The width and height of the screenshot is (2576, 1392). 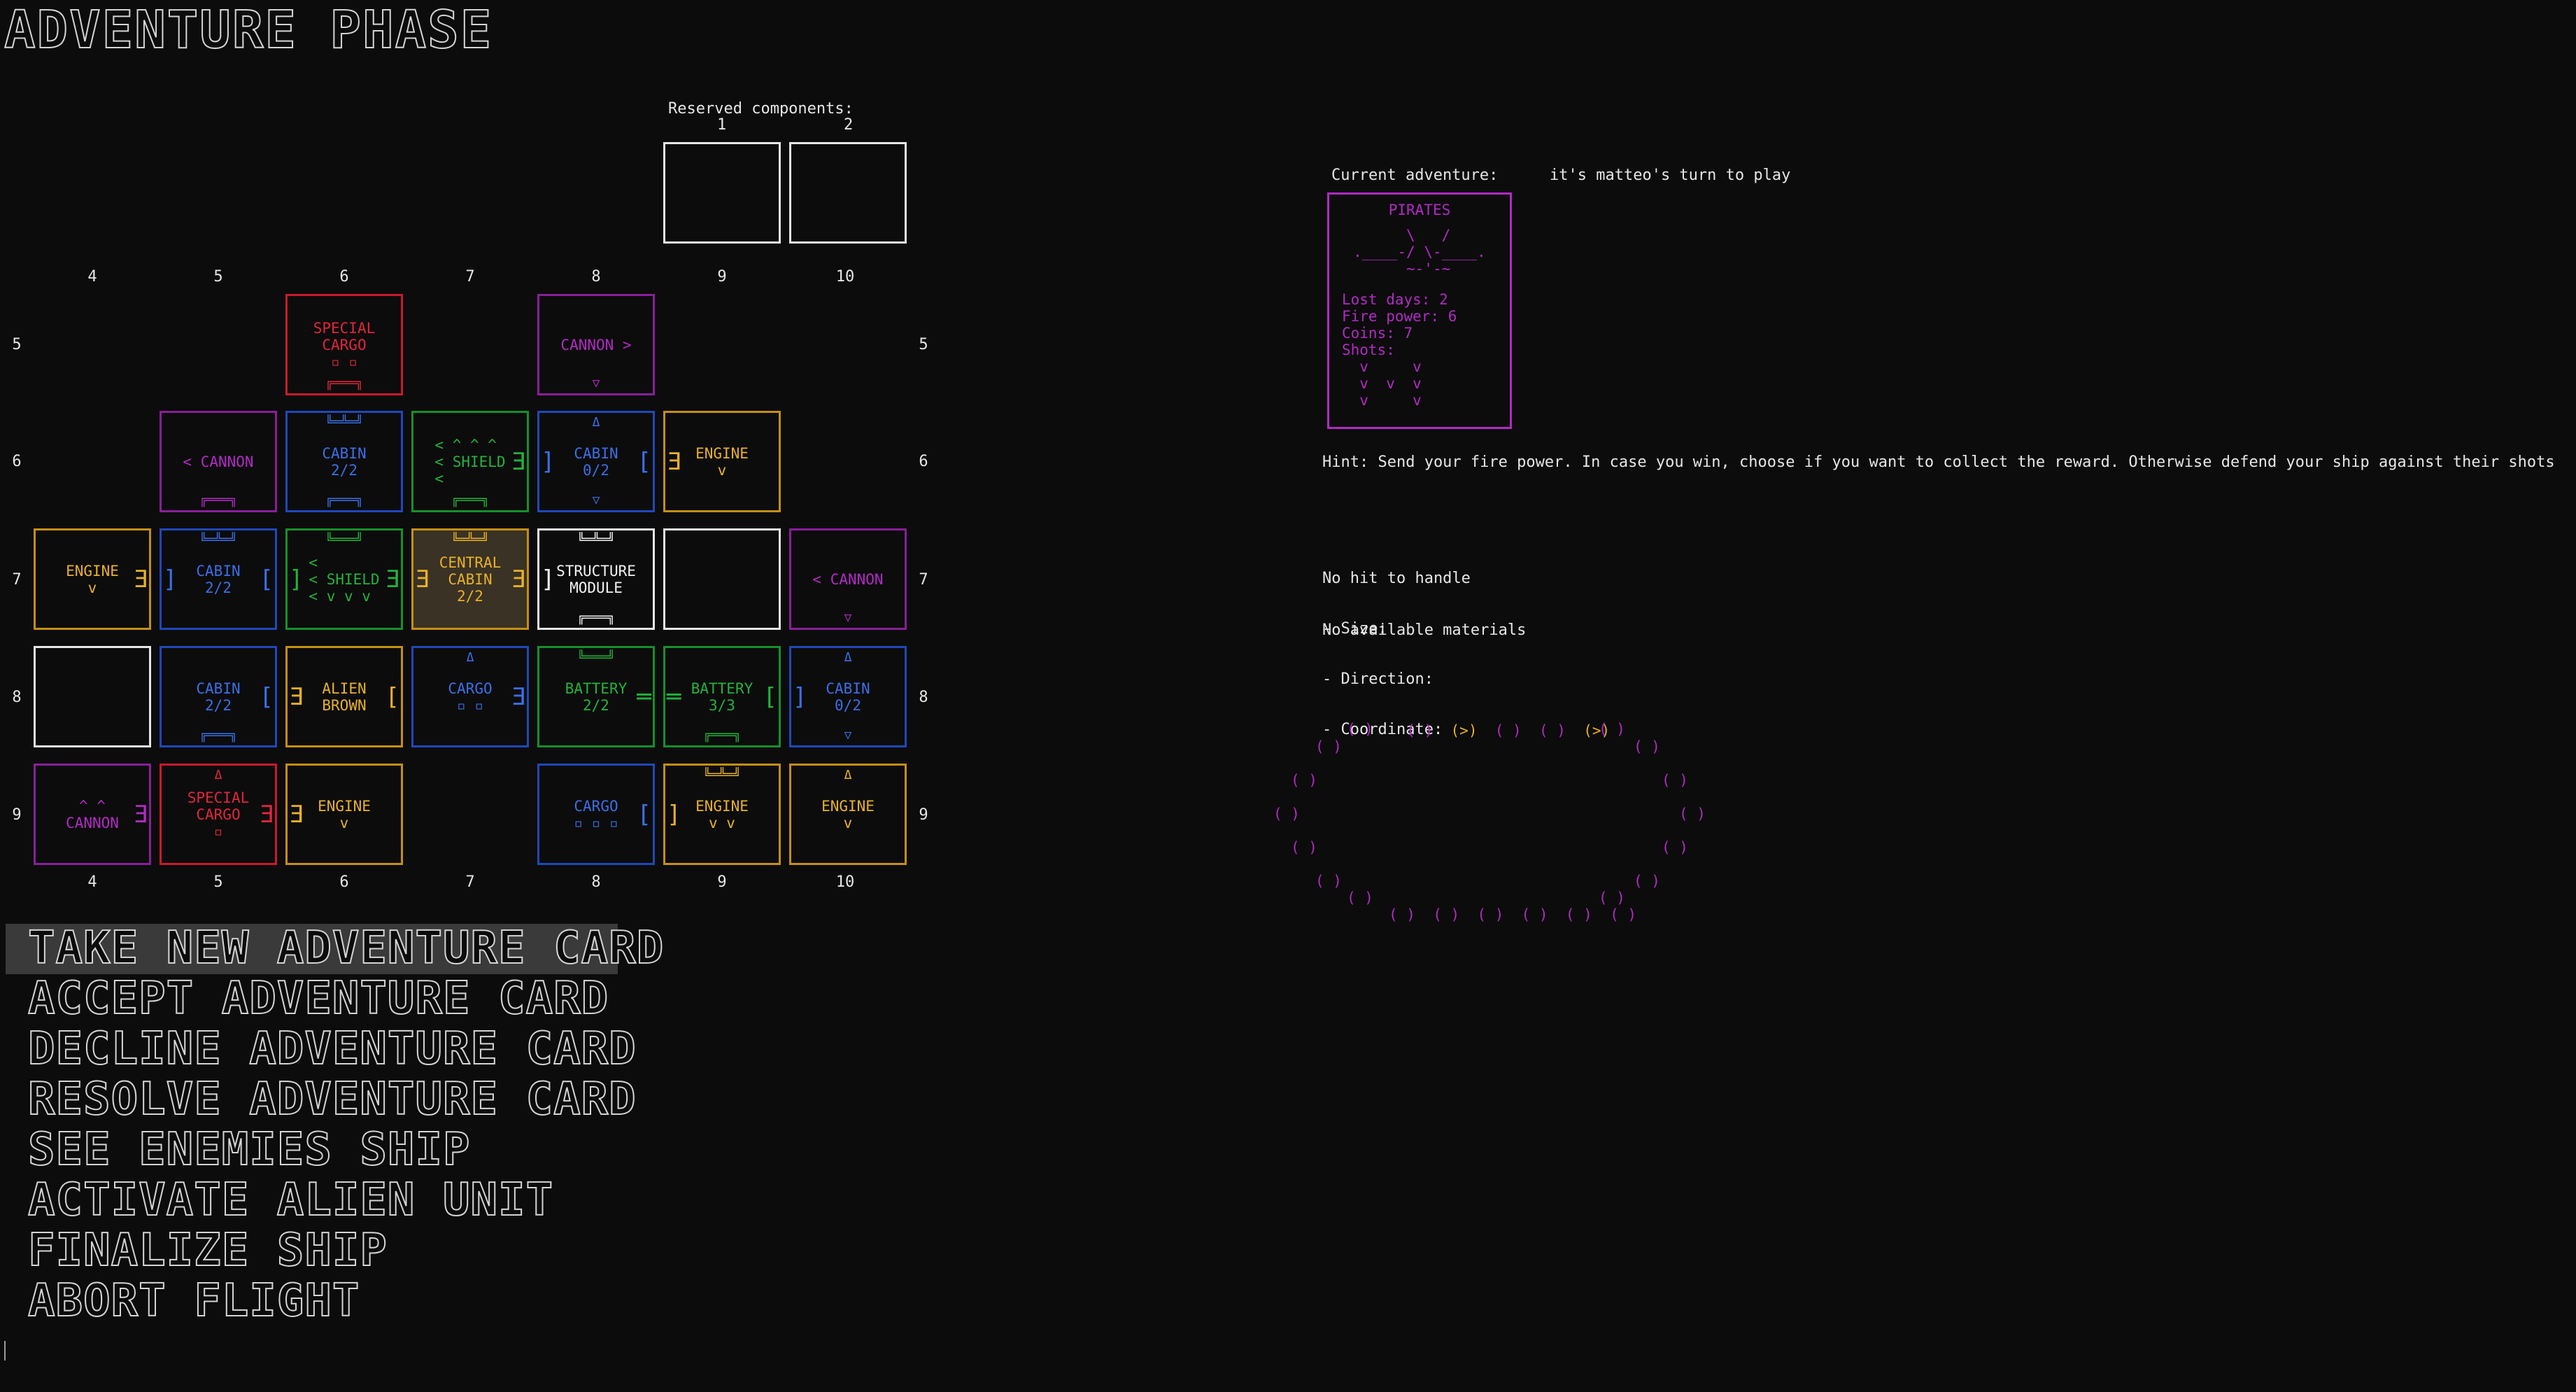 What do you see at coordinates (1464, 730) in the screenshot?
I see `ring-cell-player: (>)` at bounding box center [1464, 730].